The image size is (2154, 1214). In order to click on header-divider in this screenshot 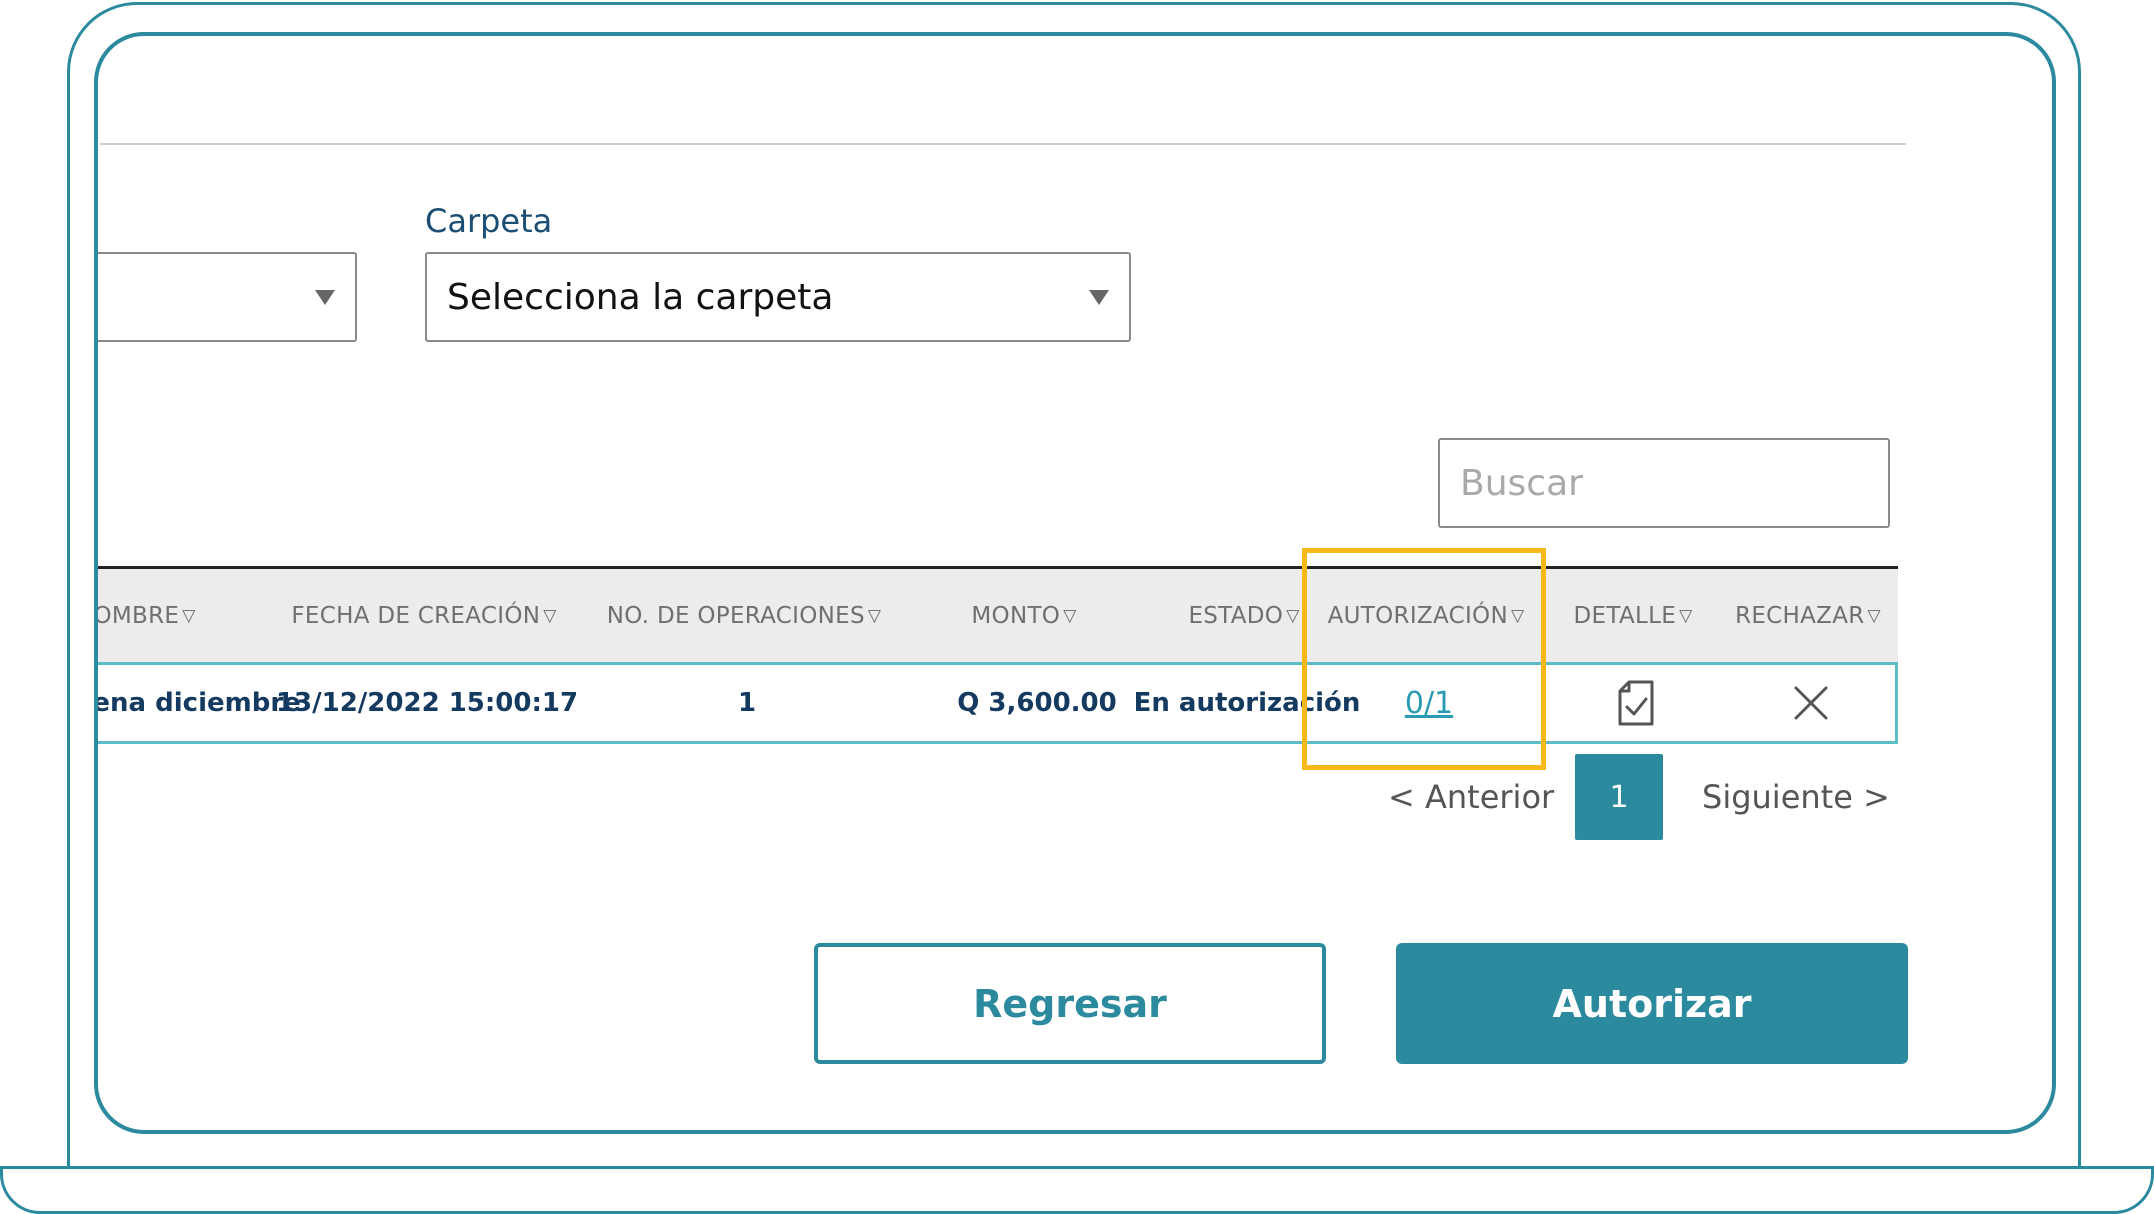, I will do `click(1003, 144)`.